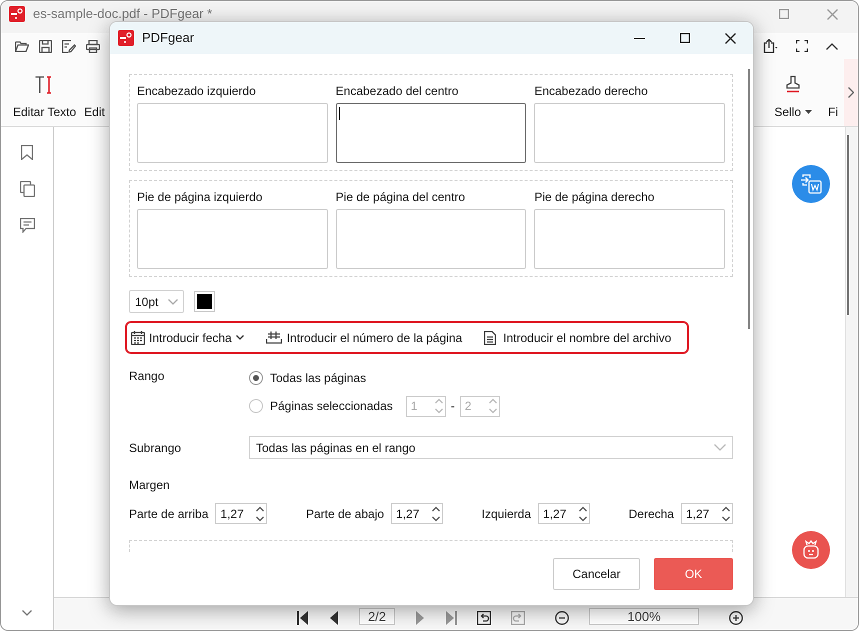 Image resolution: width=859 pixels, height=631 pixels. Describe the element at coordinates (168, 514) in the screenshot. I see `field-label: Parte de arriba` at that location.